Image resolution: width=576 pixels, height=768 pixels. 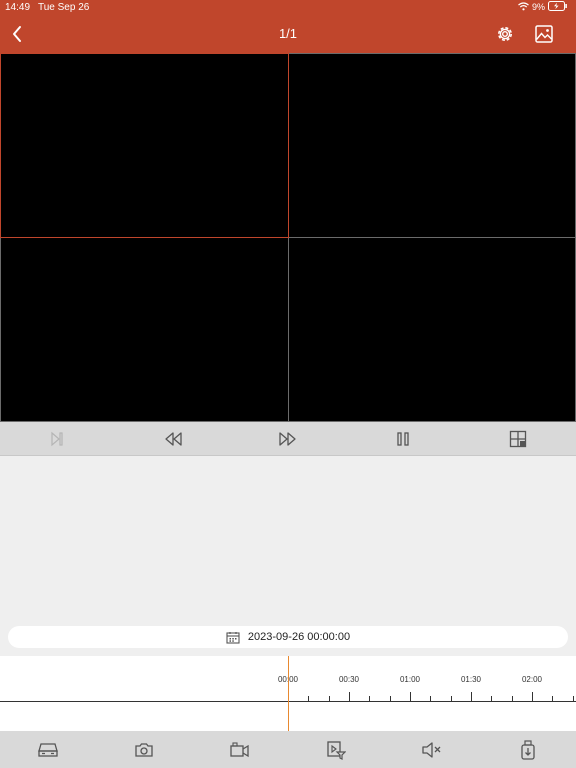 What do you see at coordinates (523, 7) in the screenshot?
I see `wifi-icon` at bounding box center [523, 7].